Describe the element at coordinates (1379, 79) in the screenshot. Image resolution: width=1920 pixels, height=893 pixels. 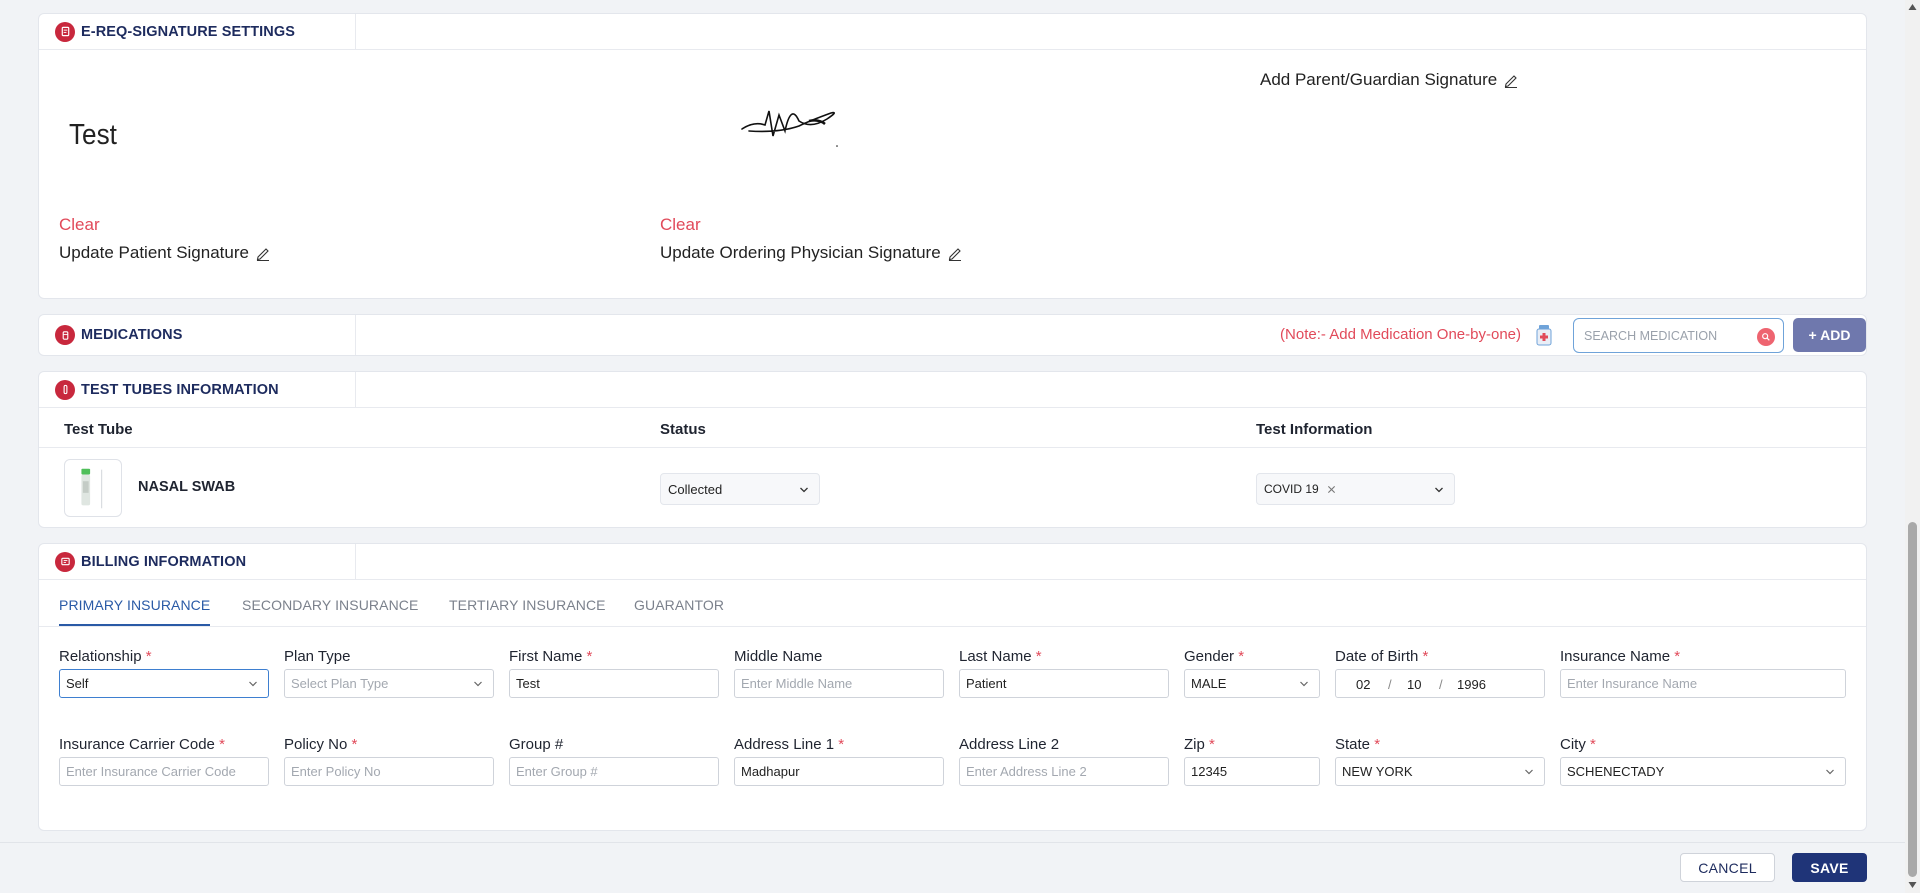
I see `add-guardian-signature-label: Add Parent/Guardian Signature` at that location.